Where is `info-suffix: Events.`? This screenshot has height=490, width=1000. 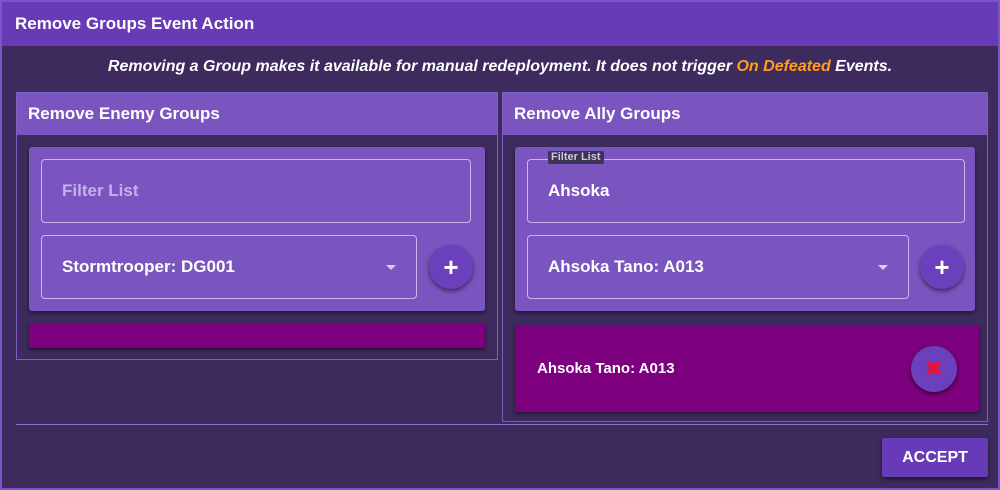 info-suffix: Events. is located at coordinates (861, 66).